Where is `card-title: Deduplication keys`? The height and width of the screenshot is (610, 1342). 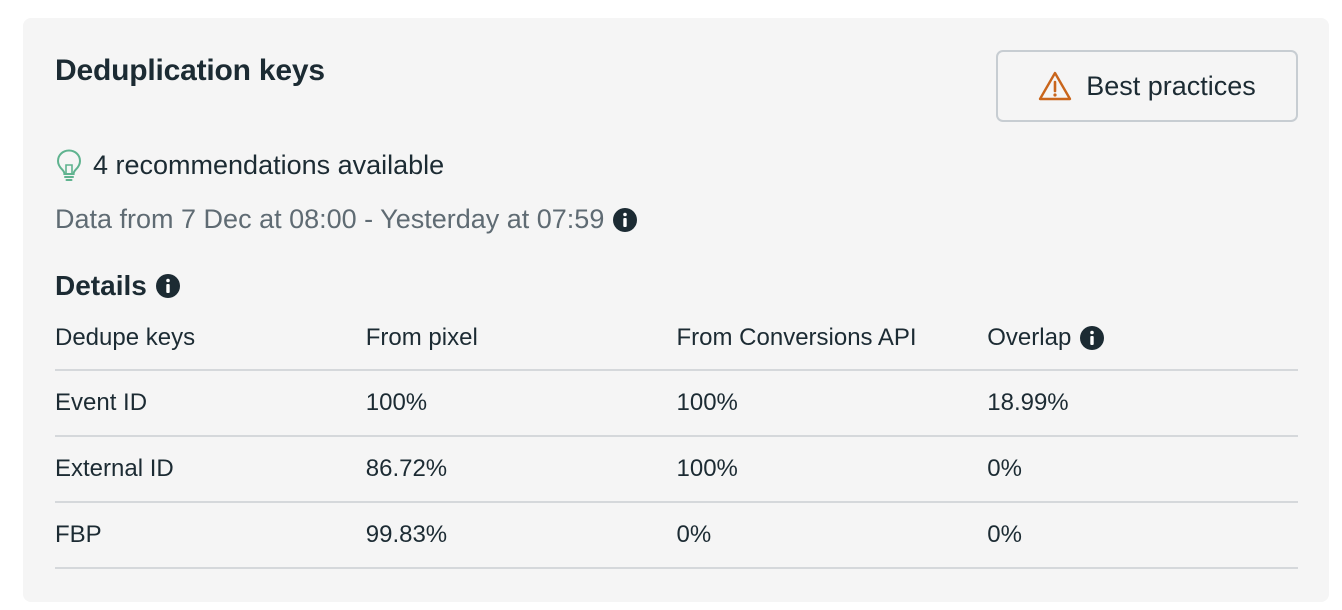 card-title: Deduplication keys is located at coordinates (190, 70).